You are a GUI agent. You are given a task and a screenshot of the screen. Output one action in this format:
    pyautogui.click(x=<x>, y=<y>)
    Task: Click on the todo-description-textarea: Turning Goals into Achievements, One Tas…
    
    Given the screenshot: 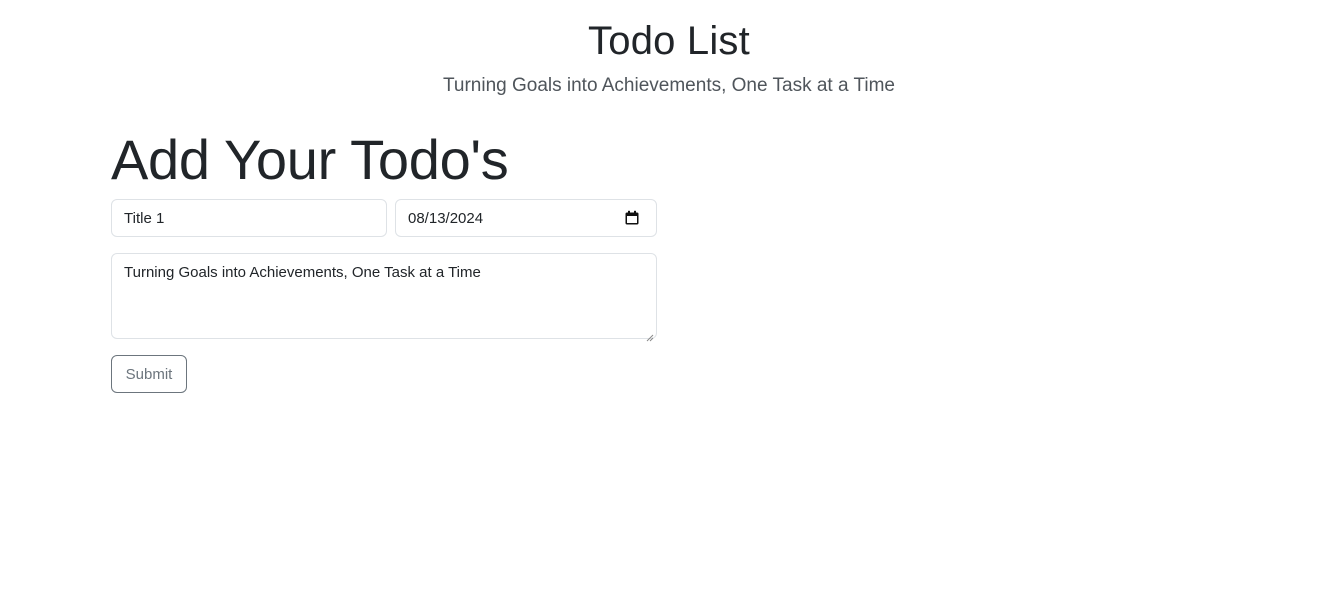 What is the action you would take?
    pyautogui.click(x=384, y=297)
    